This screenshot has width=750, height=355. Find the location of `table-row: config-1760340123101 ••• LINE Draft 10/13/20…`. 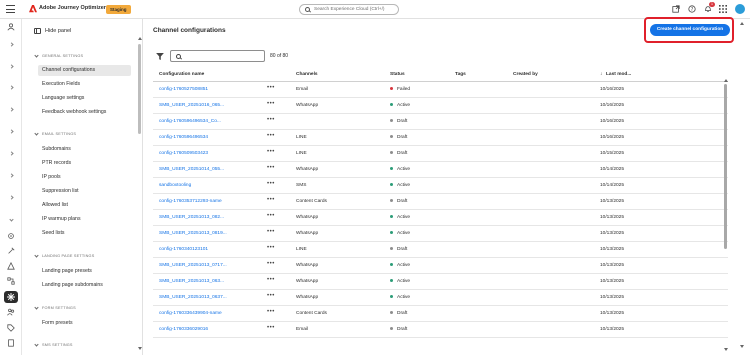

table-row: config-1760340123101 ••• LINE Draft 10/13/20… is located at coordinates (440, 250).